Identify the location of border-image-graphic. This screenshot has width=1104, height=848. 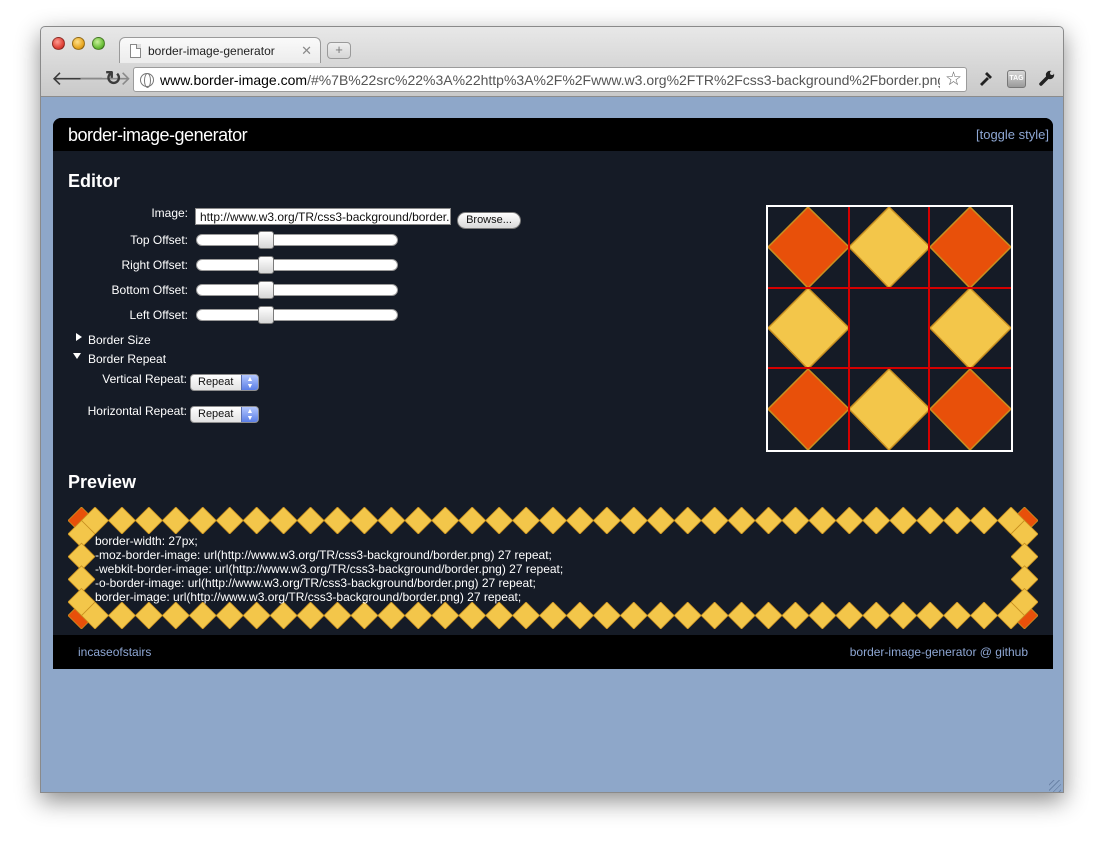
(889, 328).